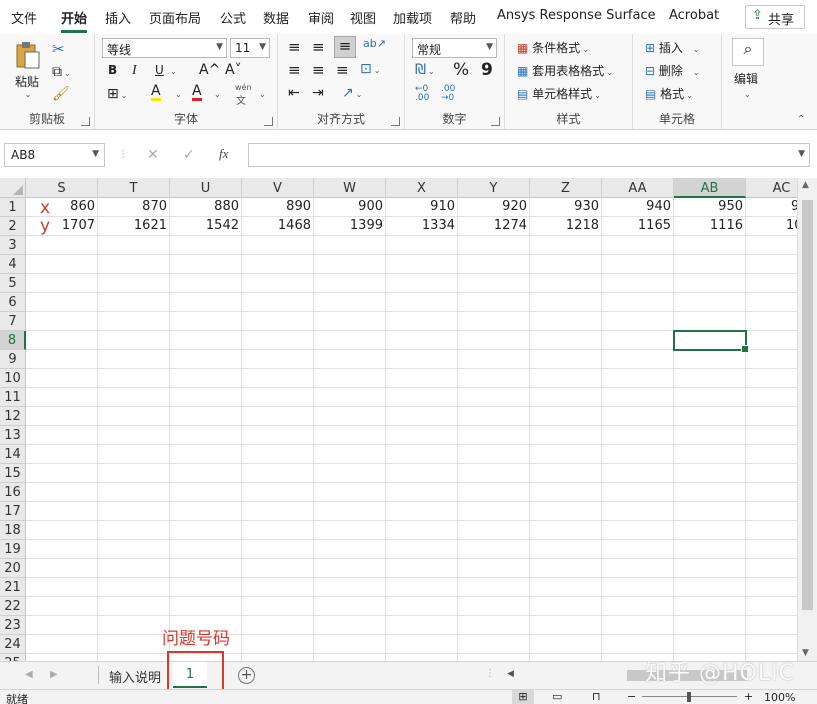 Image resolution: width=817 pixels, height=704 pixels. I want to click on row-header-3: 3, so click(13, 245).